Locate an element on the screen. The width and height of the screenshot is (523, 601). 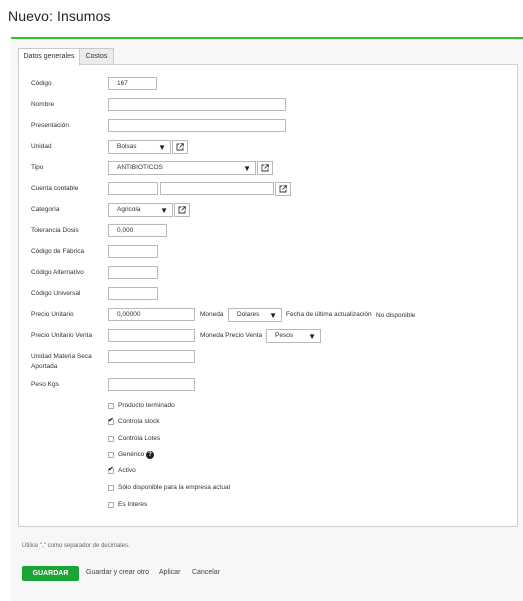
presentacion-input is located at coordinates (197, 125).